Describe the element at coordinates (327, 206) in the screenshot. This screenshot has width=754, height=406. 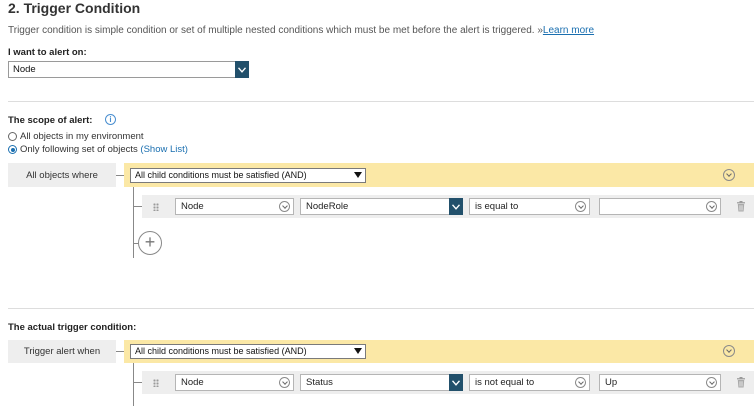
I see `scope-property-value: NodeRole` at that location.